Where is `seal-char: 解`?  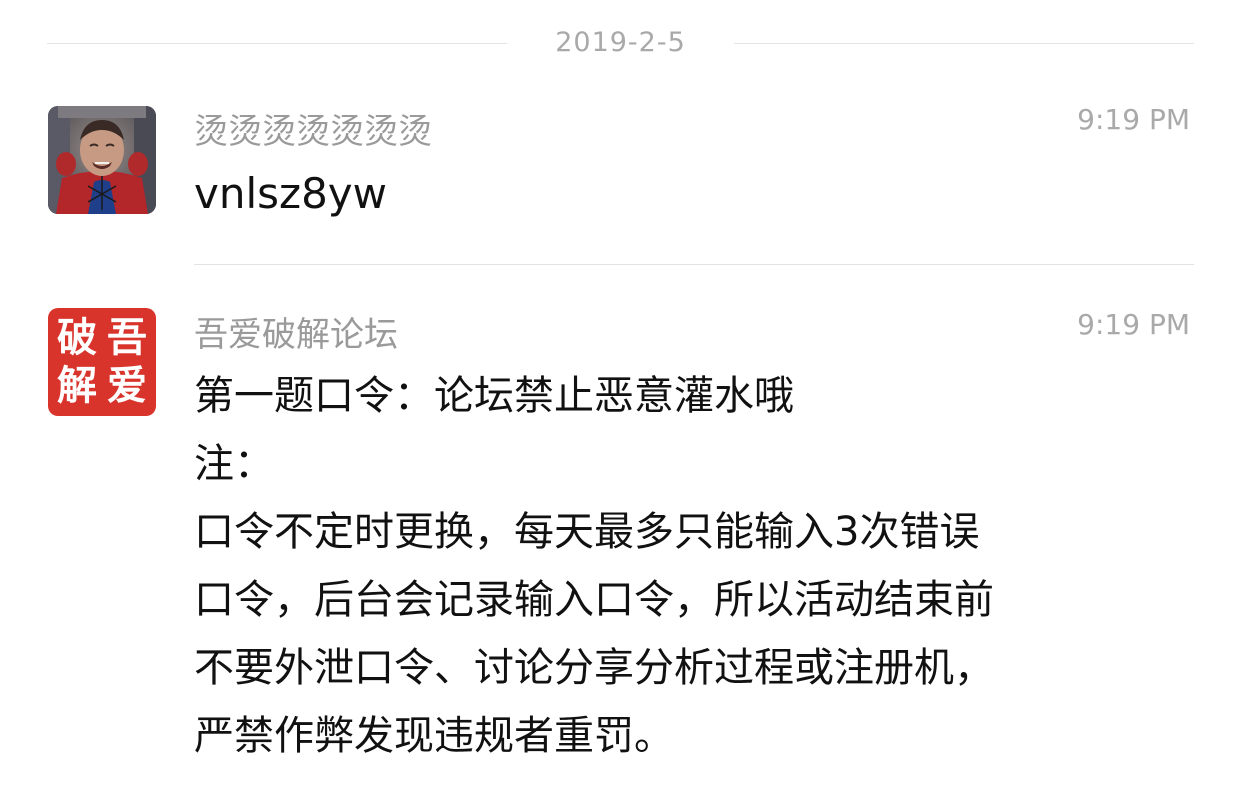 seal-char: 解 is located at coordinates (77, 385).